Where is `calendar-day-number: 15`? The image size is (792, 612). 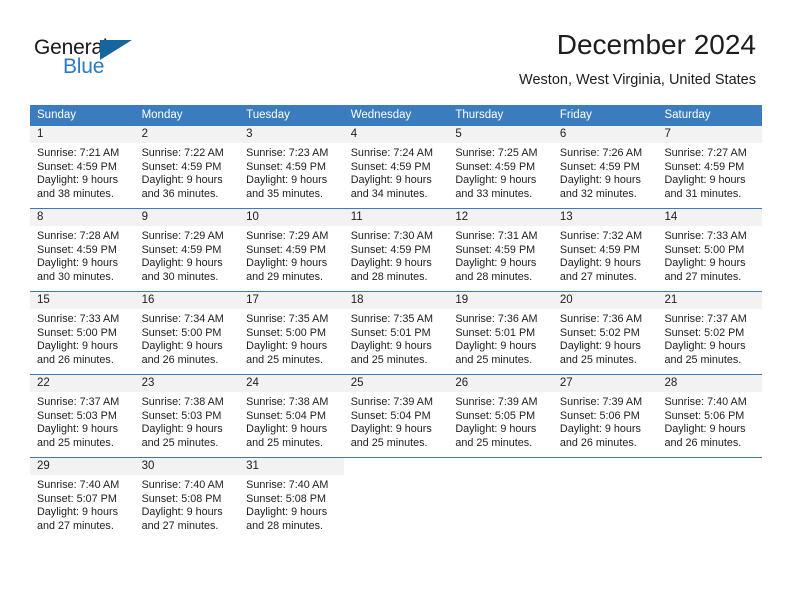 calendar-day-number: 15 is located at coordinates (43, 300).